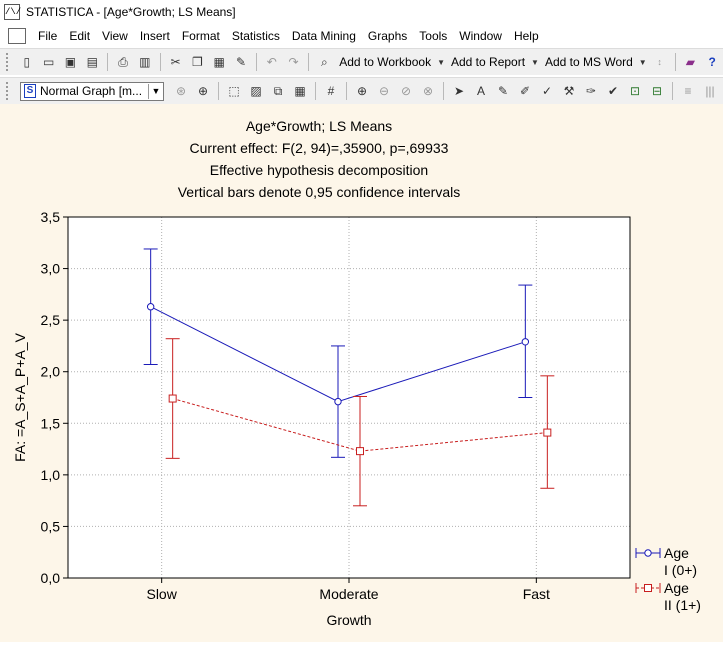 The image size is (723, 645). What do you see at coordinates (526, 36) in the screenshot?
I see `menu-help: Help` at bounding box center [526, 36].